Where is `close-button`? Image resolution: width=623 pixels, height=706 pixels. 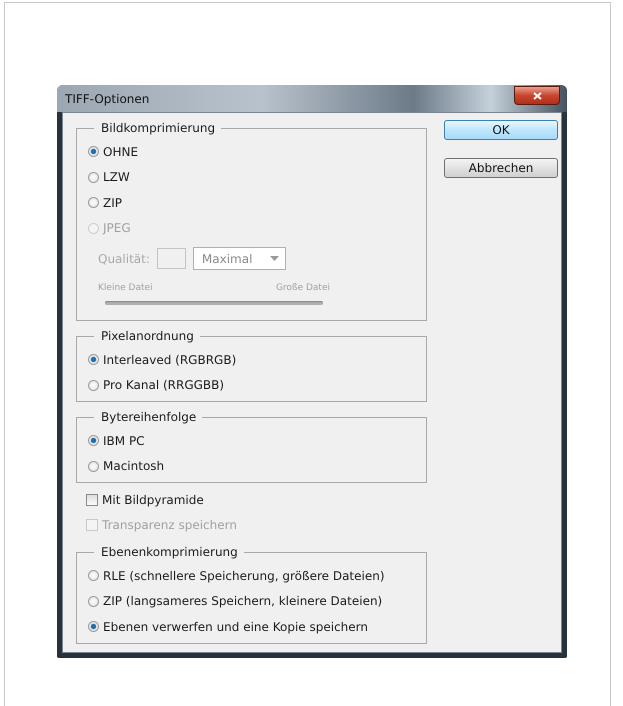
close-button is located at coordinates (537, 95).